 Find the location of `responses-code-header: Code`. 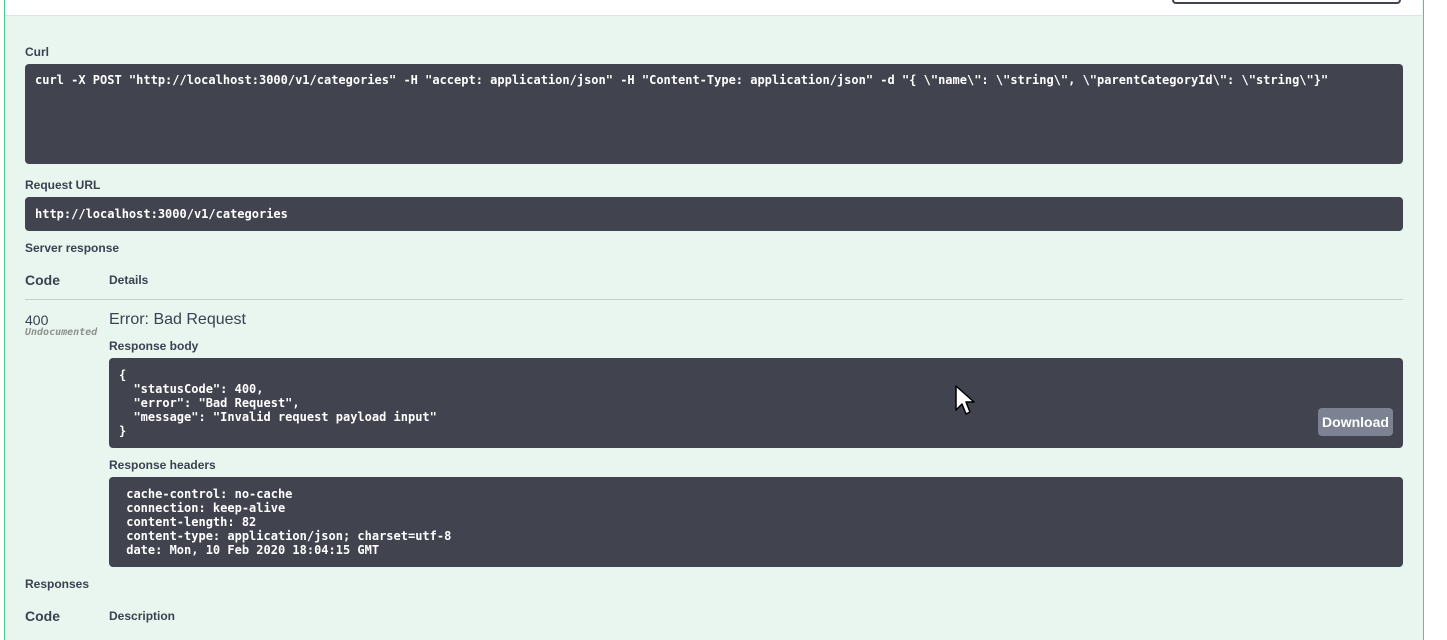

responses-code-header: Code is located at coordinates (42, 616).